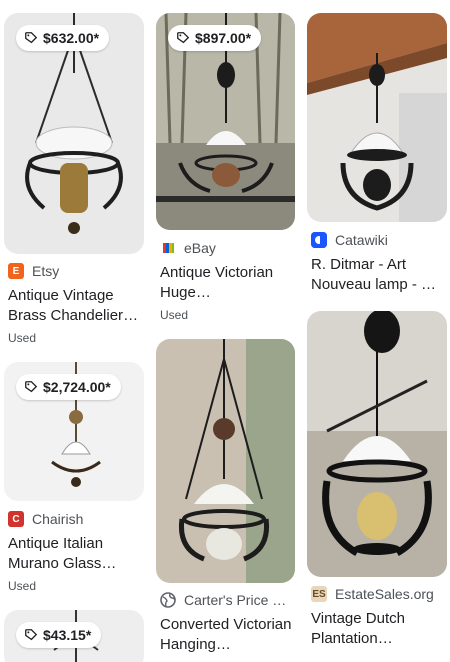 The image size is (450, 662). What do you see at coordinates (168, 600) in the screenshot?
I see `globe-icon` at bounding box center [168, 600].